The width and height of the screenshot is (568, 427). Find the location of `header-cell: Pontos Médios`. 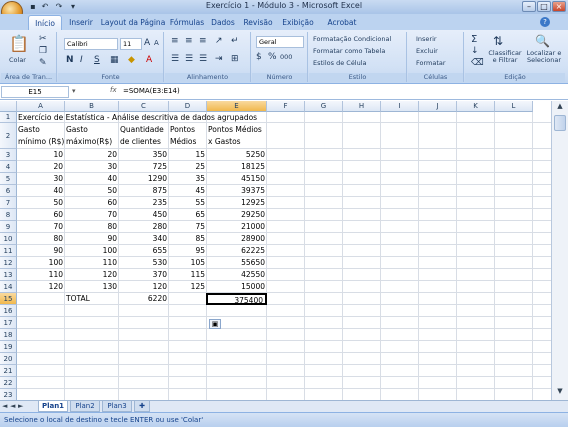

header-cell: Pontos Médios is located at coordinates (188, 136).